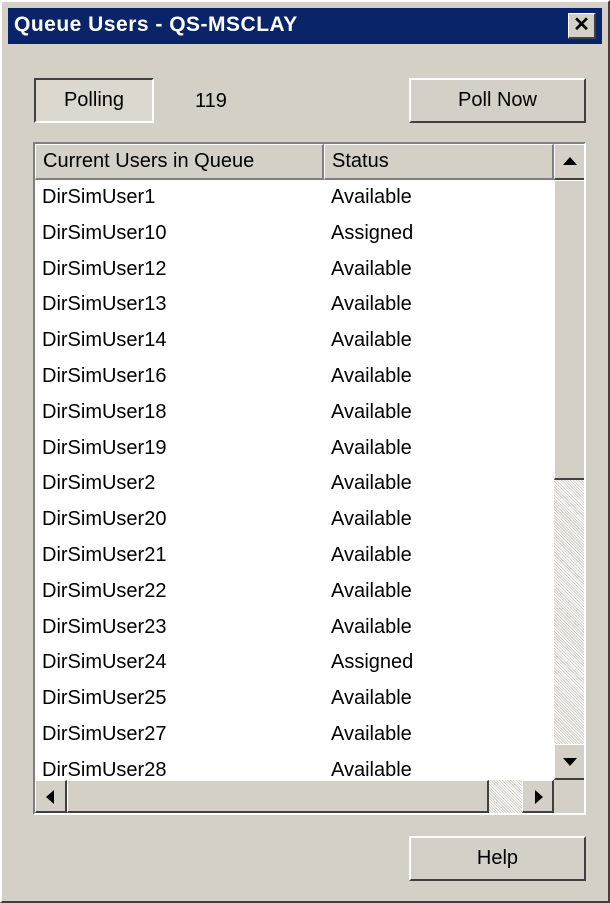 The width and height of the screenshot is (610, 903). Describe the element at coordinates (294, 484) in the screenshot. I see `table-row: DirSimUser2 Available` at that location.